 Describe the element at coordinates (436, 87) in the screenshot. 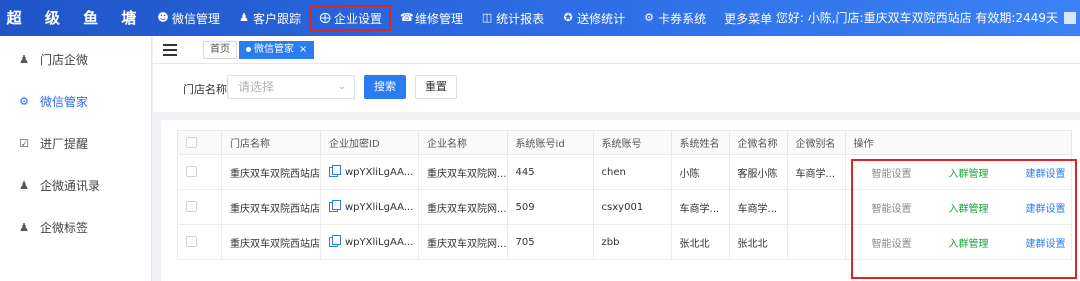

I see `reset-button: 重置` at that location.